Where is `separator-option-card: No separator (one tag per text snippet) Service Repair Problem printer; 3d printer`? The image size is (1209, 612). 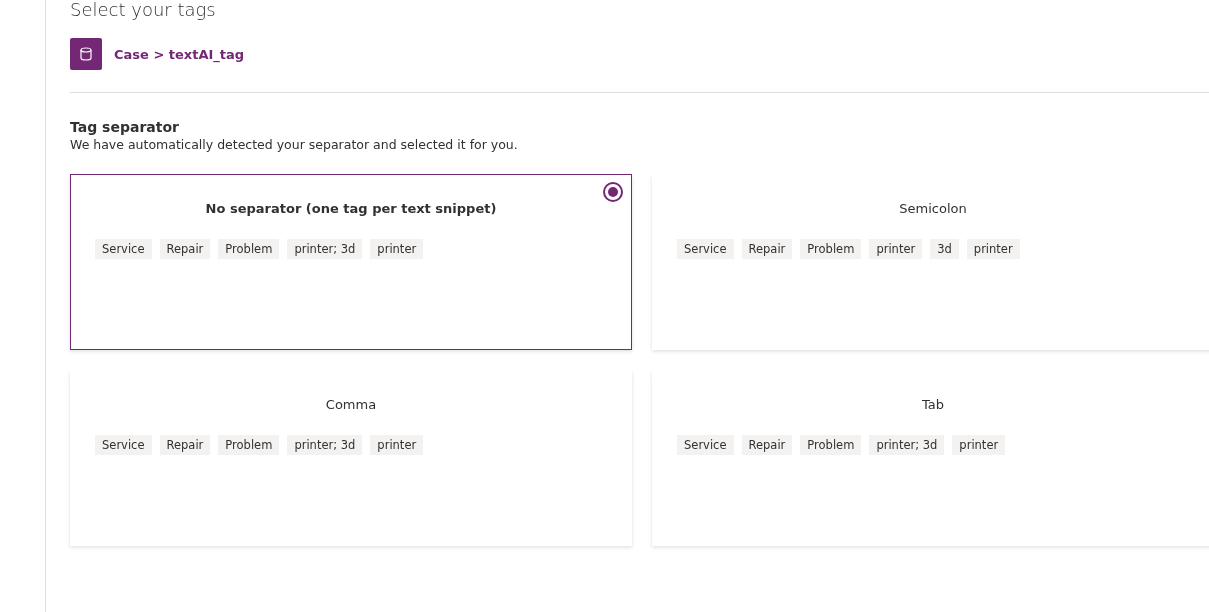 separator-option-card: No separator (one tag per text snippet) Service Repair Problem printer; 3d printer is located at coordinates (351, 262).